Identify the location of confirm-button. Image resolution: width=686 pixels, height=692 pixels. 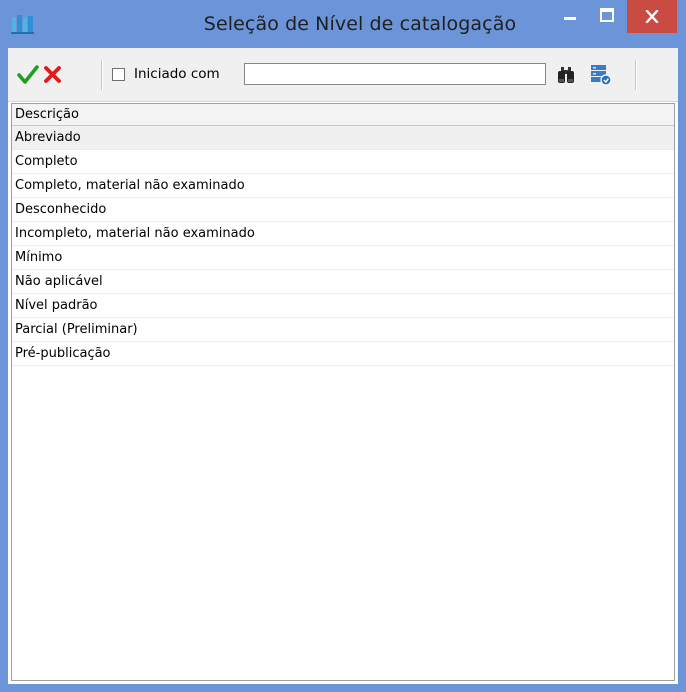
(28, 75).